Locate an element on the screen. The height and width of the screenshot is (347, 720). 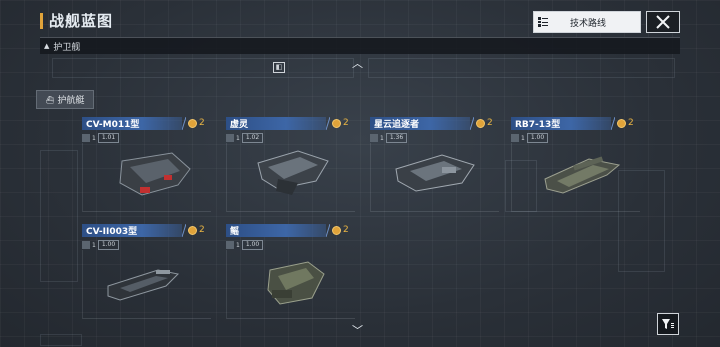
ship-card: 虚灵 2 1 1.02 is located at coordinates (290, 164).